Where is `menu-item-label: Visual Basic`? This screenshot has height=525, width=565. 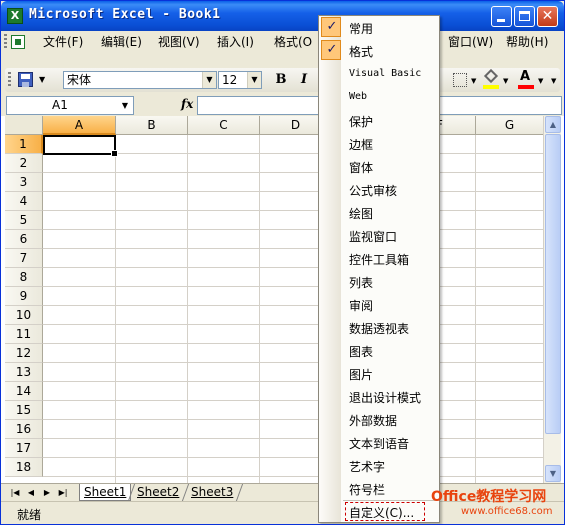 menu-item-label: Visual Basic is located at coordinates (385, 73).